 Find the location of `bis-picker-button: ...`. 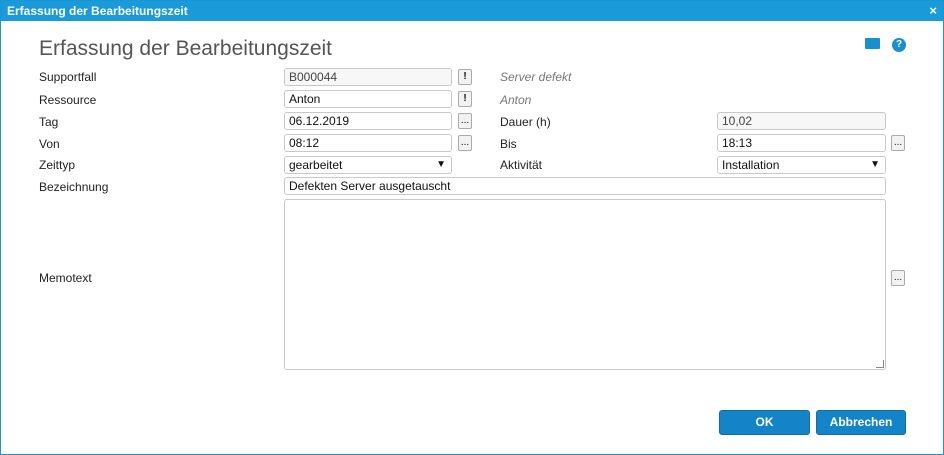

bis-picker-button: ... is located at coordinates (898, 143).